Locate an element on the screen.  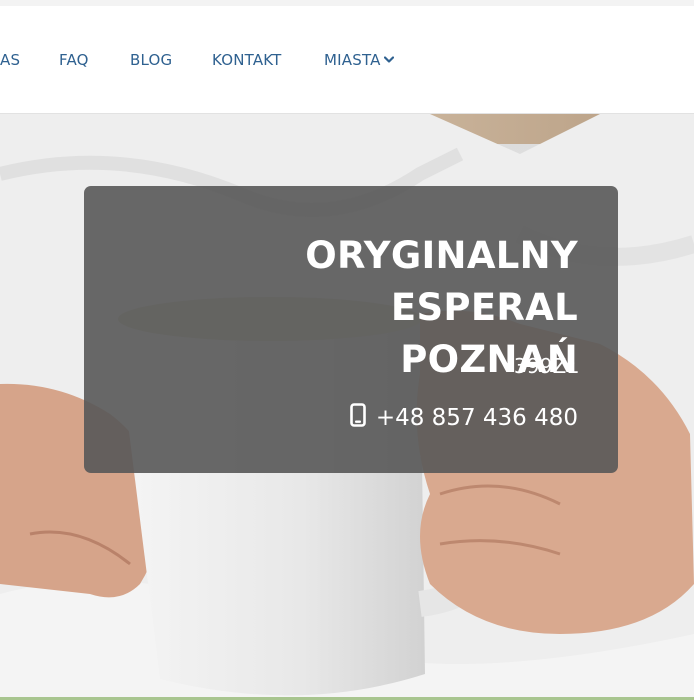
nav-item-faq: FAQ is located at coordinates (74, 60).